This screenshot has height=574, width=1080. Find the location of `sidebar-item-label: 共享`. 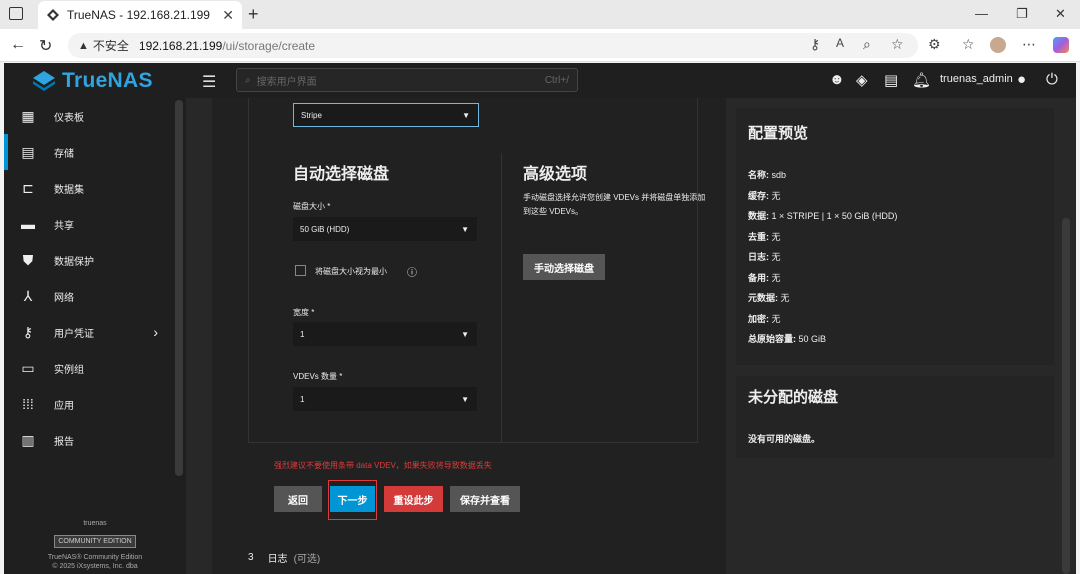

sidebar-item-label: 共享 is located at coordinates (64, 226).